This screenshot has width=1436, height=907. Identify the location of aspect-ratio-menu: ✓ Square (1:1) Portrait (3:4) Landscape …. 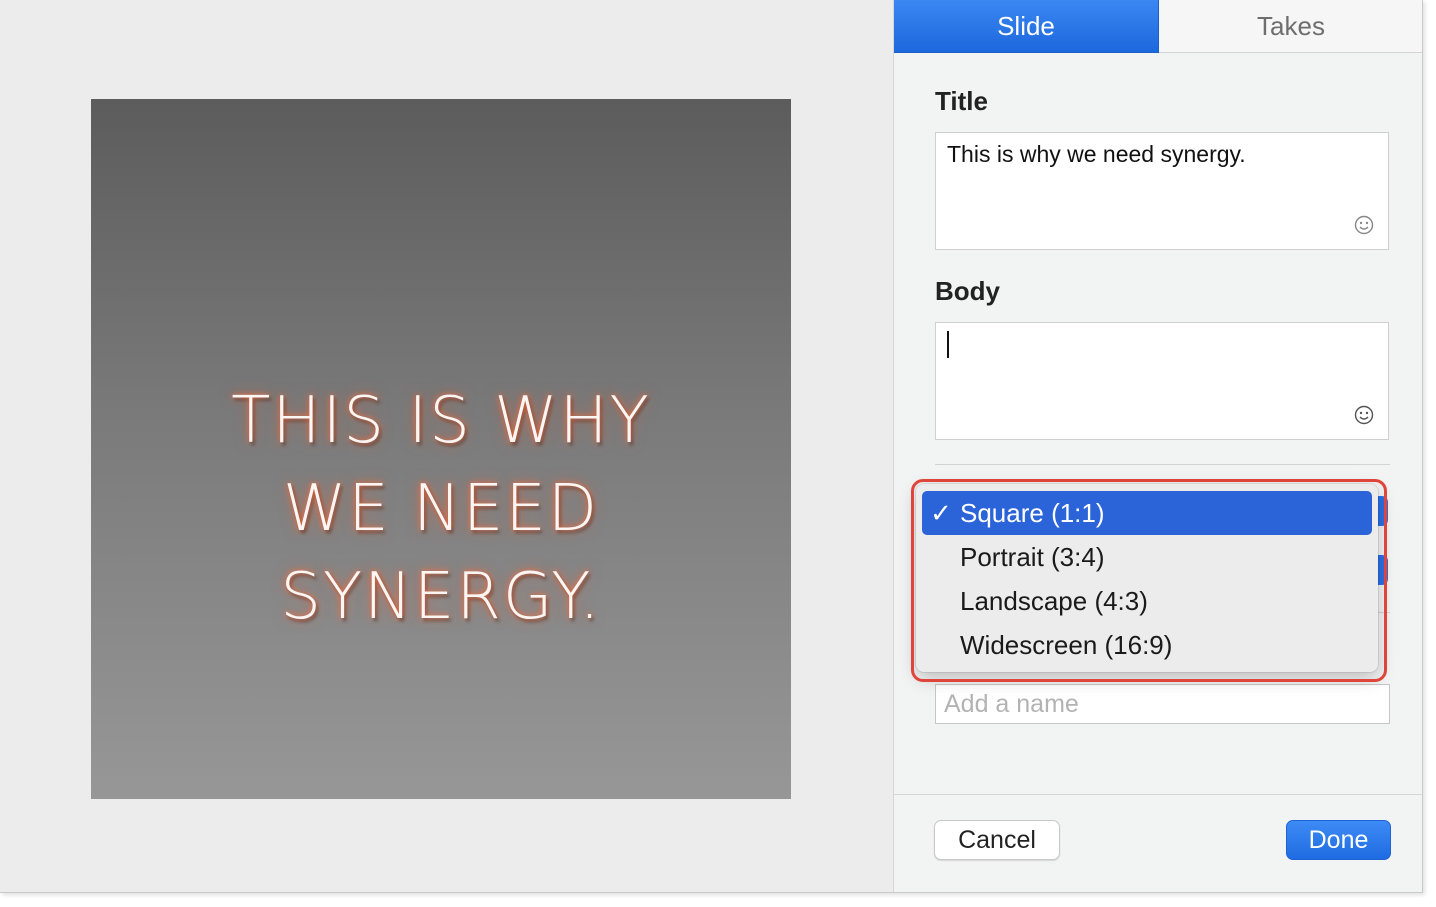
(1147, 578).